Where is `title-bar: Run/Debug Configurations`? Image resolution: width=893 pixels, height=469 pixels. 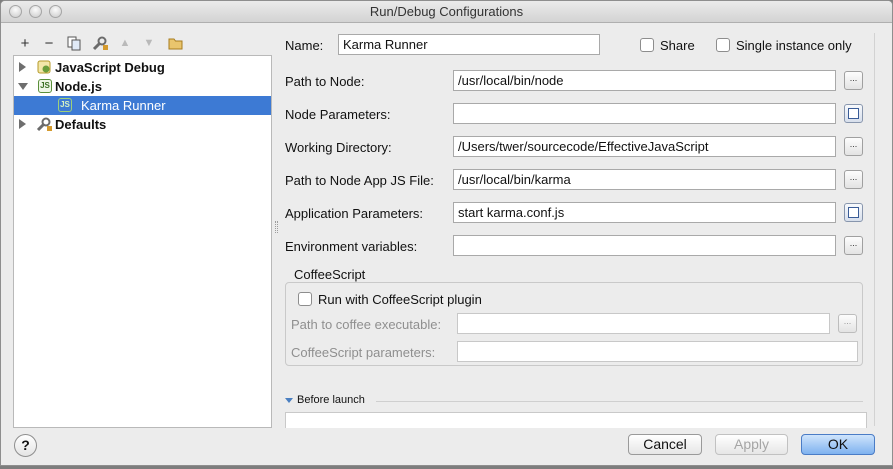
title-bar: Run/Debug Configurations is located at coordinates (446, 12).